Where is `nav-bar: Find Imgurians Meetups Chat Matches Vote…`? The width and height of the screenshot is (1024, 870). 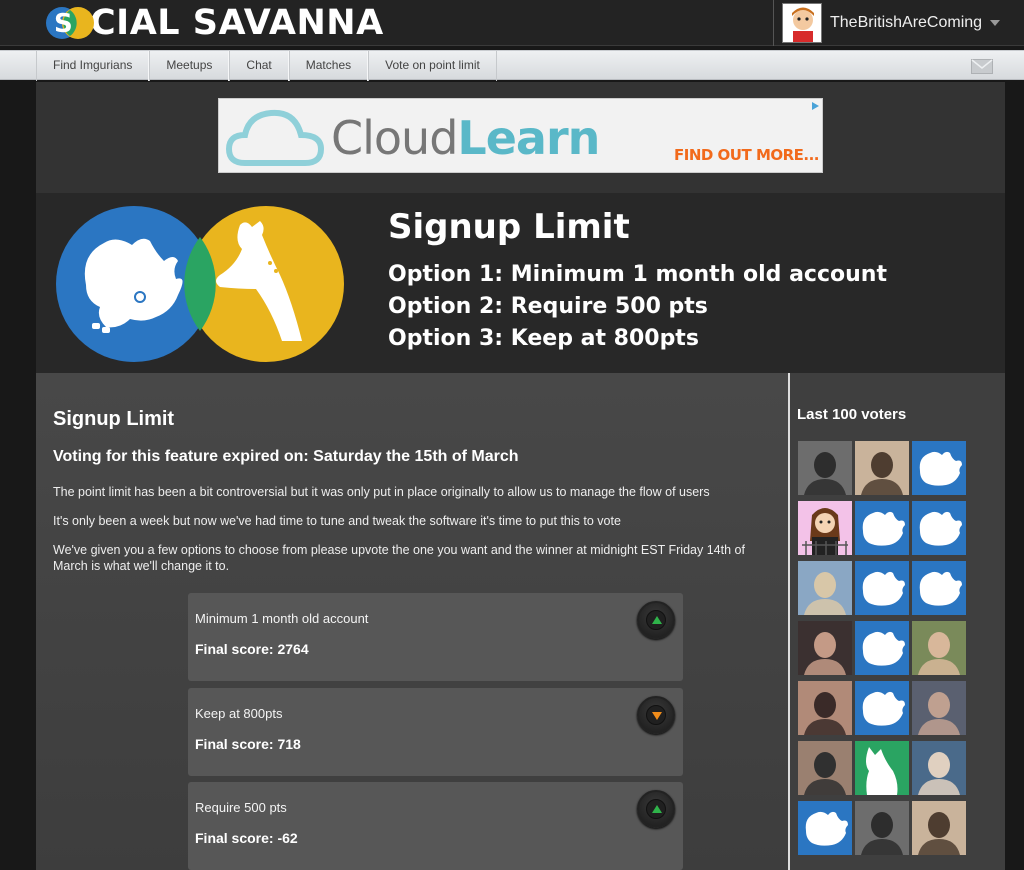
nav-bar: Find Imgurians Meetups Chat Matches Vote… is located at coordinates (512, 65).